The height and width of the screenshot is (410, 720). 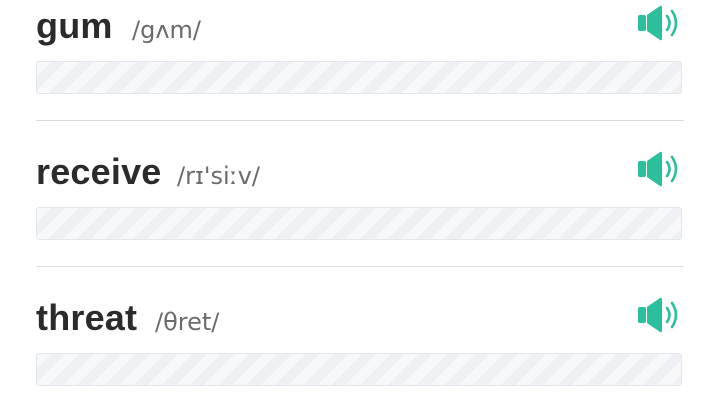 I want to click on phonetic-text: /gʌm/, so click(x=166, y=30).